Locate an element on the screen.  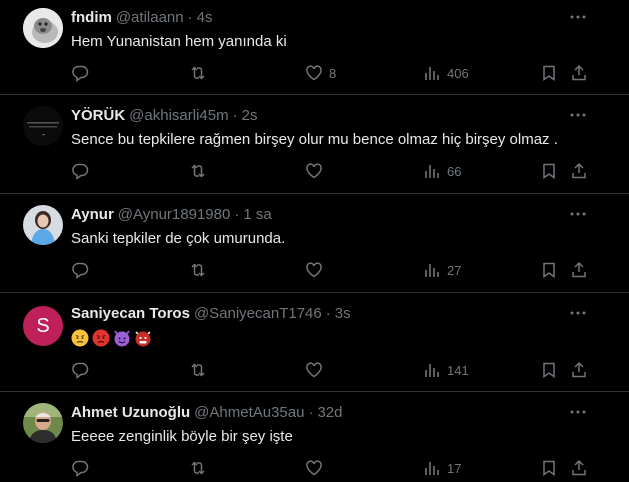
display-name: Aynur is located at coordinates (92, 214).